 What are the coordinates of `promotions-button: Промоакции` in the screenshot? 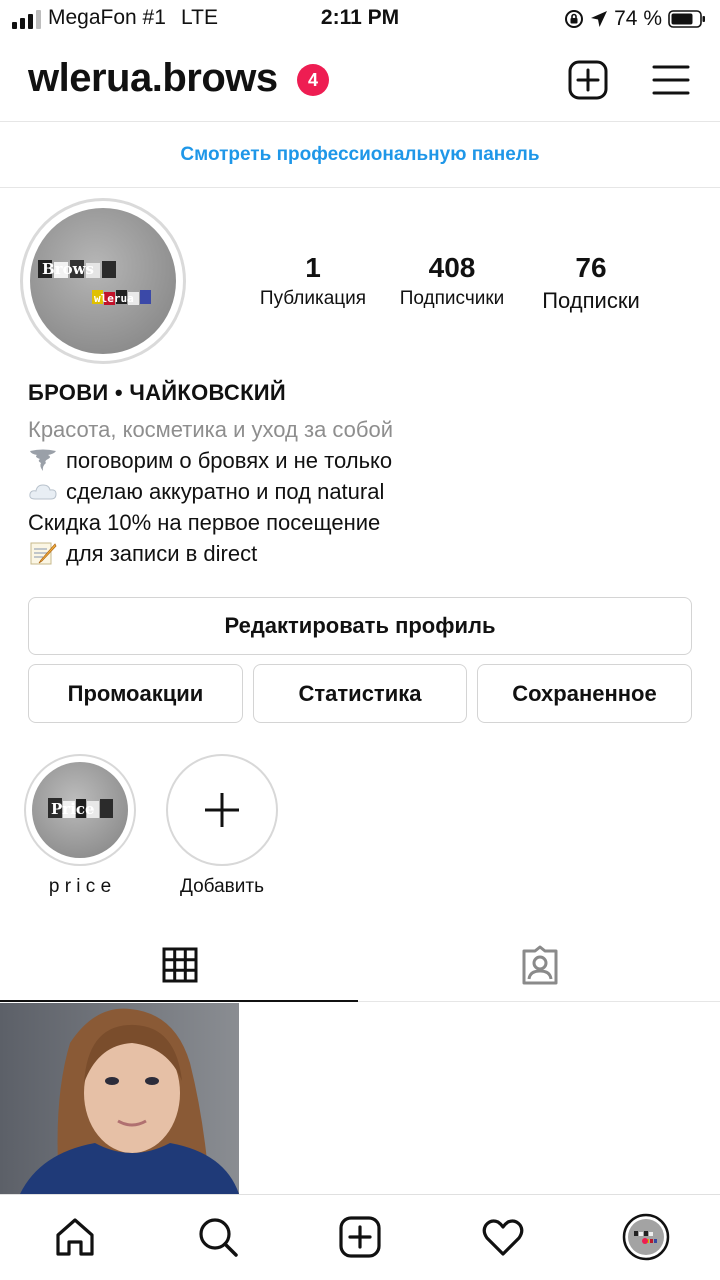 It's located at (135, 693).